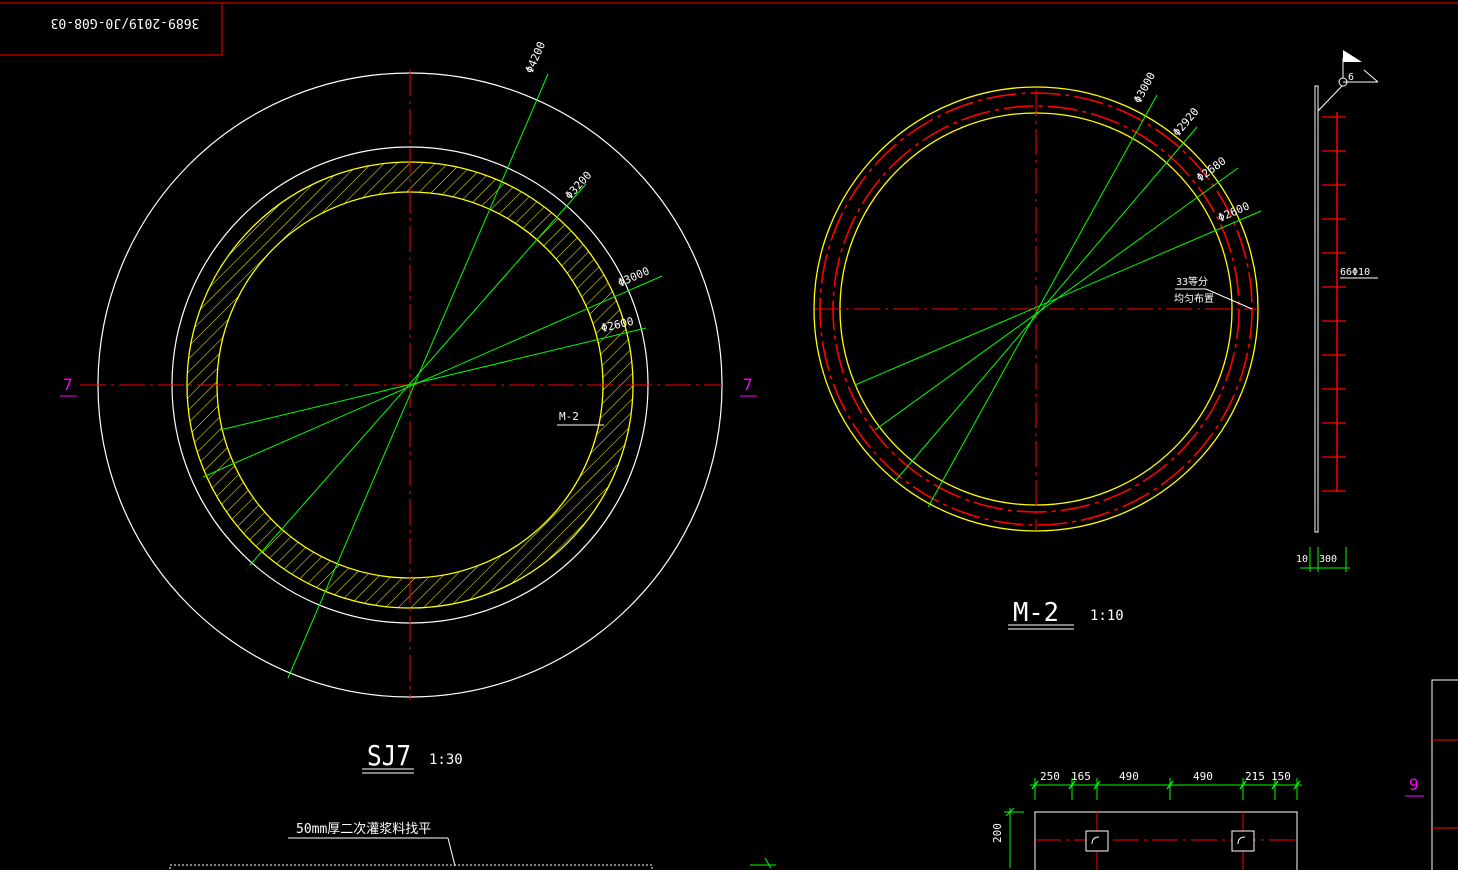 The width and height of the screenshot is (1458, 870). I want to click on dim-label: 10, so click(1302, 559).